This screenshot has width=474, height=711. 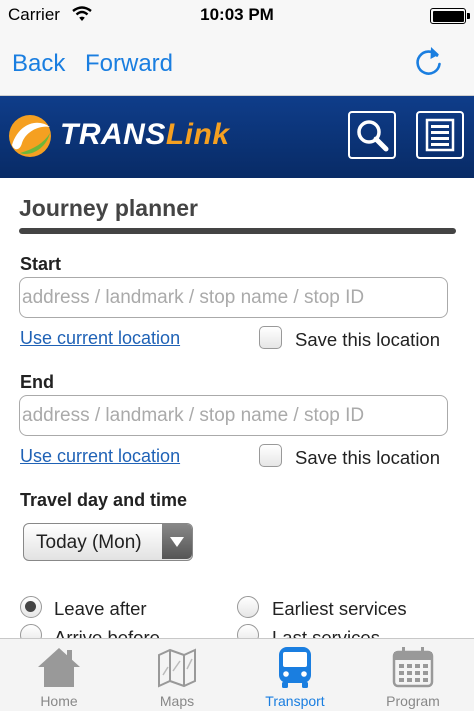 What do you see at coordinates (233, 415) in the screenshot?
I see `end-input` at bounding box center [233, 415].